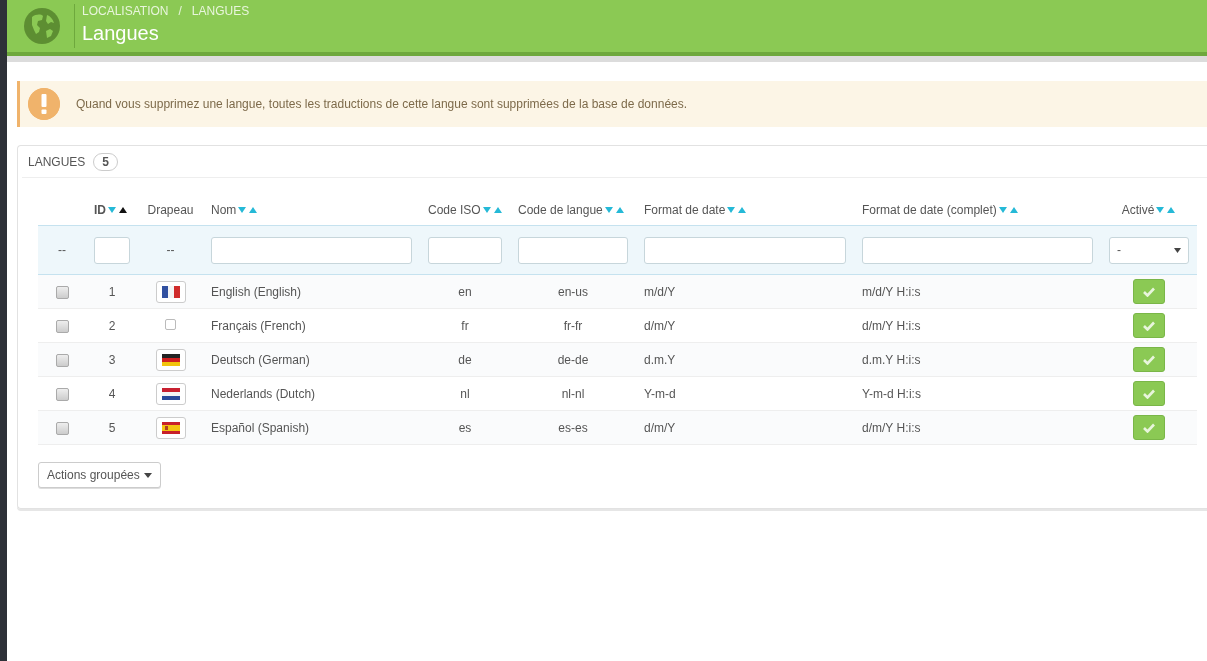  What do you see at coordinates (891, 393) in the screenshot?
I see `table-cell: Y-m-d H:i:s` at bounding box center [891, 393].